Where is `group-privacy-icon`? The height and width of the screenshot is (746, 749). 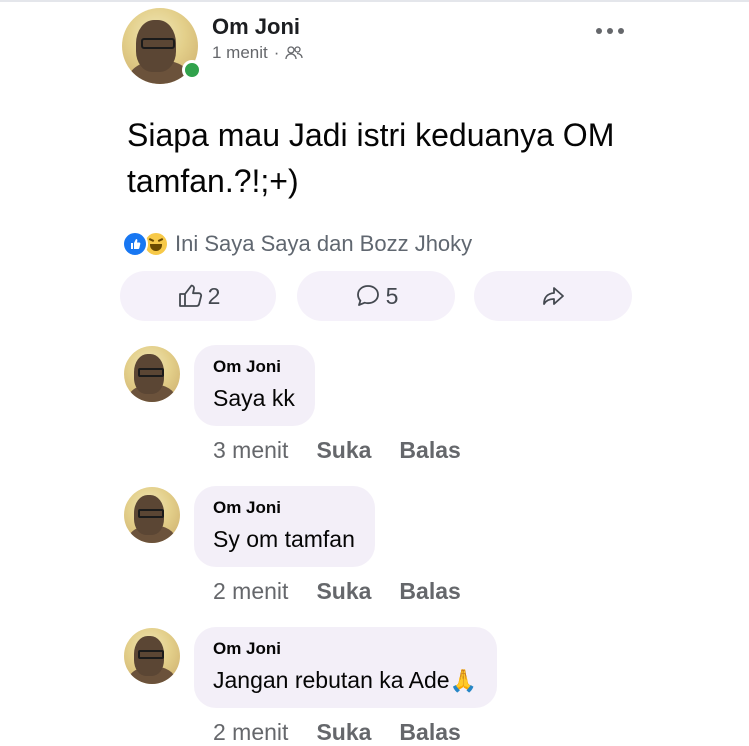 group-privacy-icon is located at coordinates (294, 53).